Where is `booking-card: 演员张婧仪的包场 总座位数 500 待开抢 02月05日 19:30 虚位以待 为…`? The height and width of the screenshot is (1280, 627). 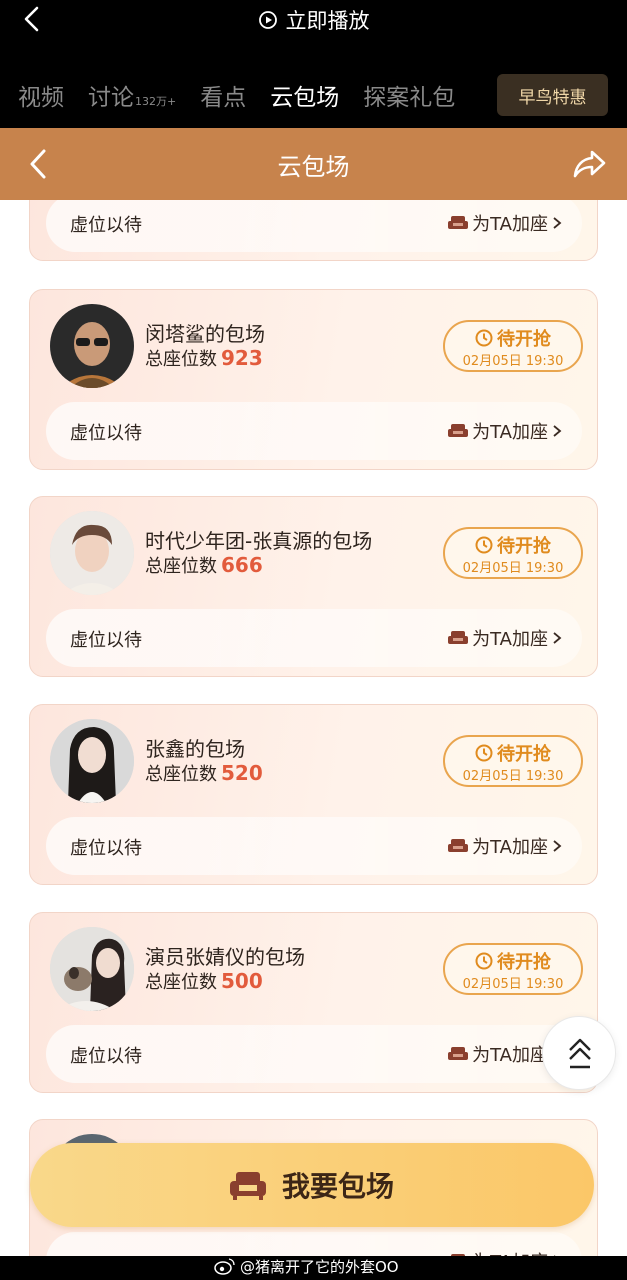
booking-card: 演员张婧仪的包场 总座位数 500 待开抢 02月05日 19:30 虚位以待 为… is located at coordinates (313, 1002).